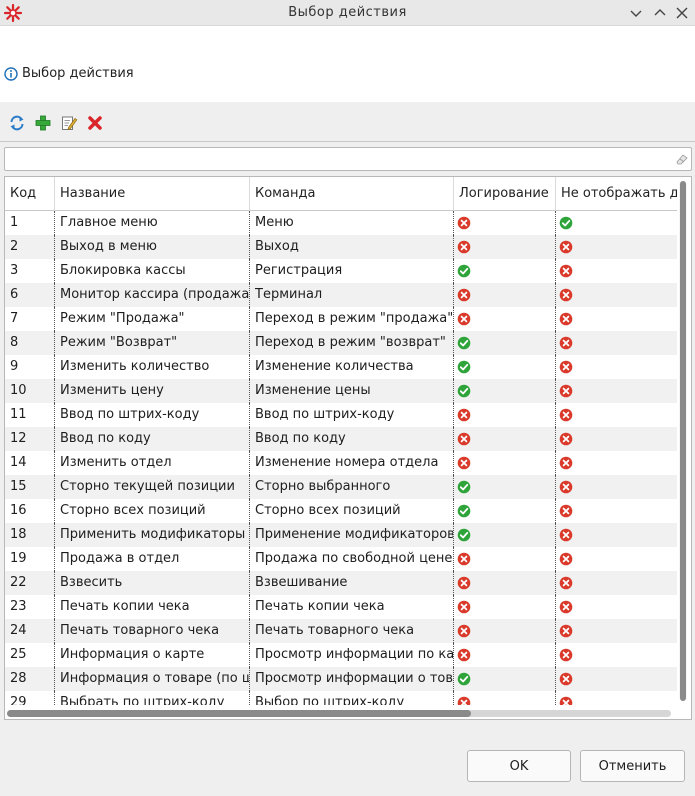 This screenshot has height=796, width=695. Describe the element at coordinates (341, 583) in the screenshot. I see `table-row: 22 Взвесить Взвешивание` at that location.